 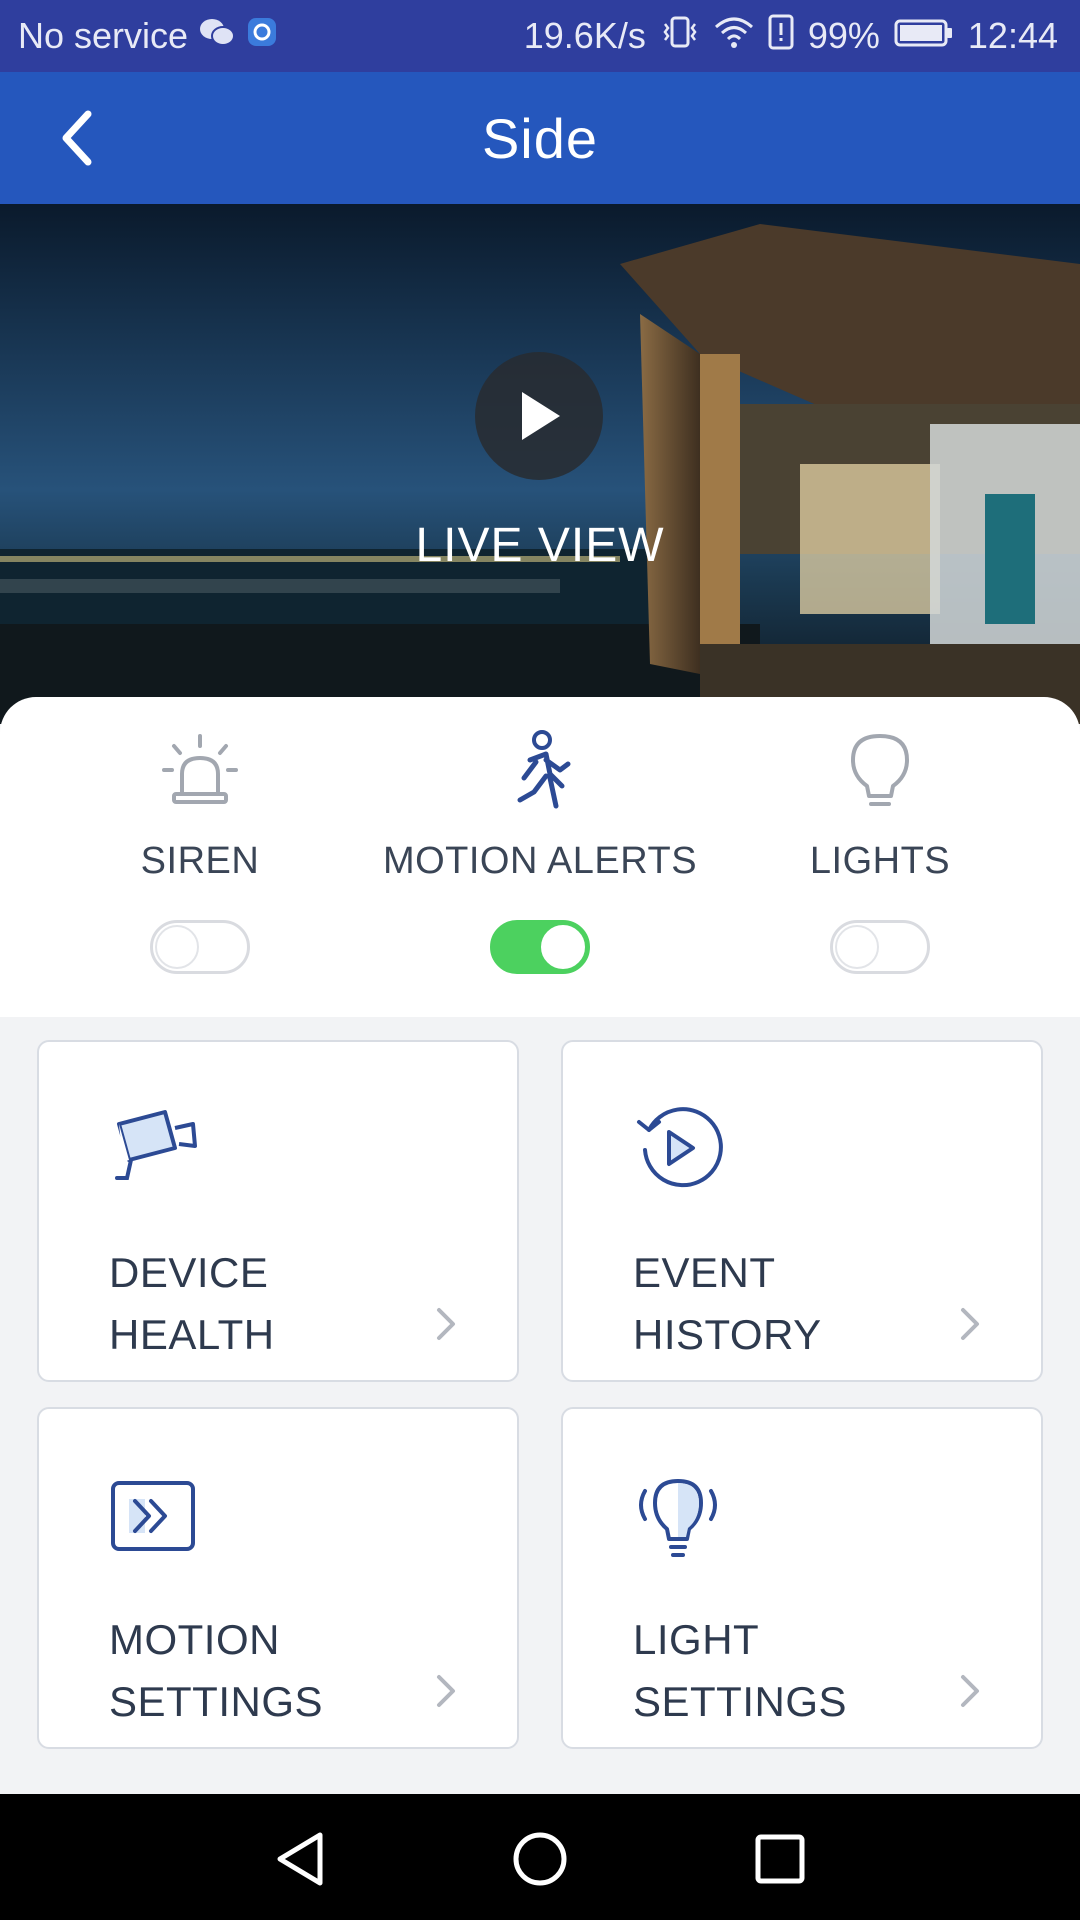 I want to click on lights-label: LIGHTS, so click(x=880, y=861).